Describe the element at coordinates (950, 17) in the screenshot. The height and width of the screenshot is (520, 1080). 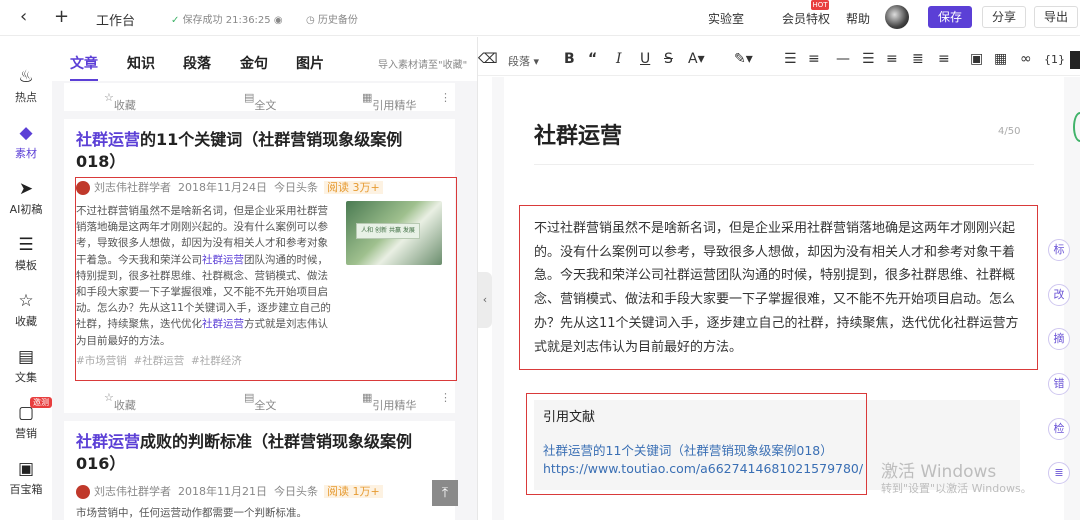
I see `save-button: 保存` at that location.